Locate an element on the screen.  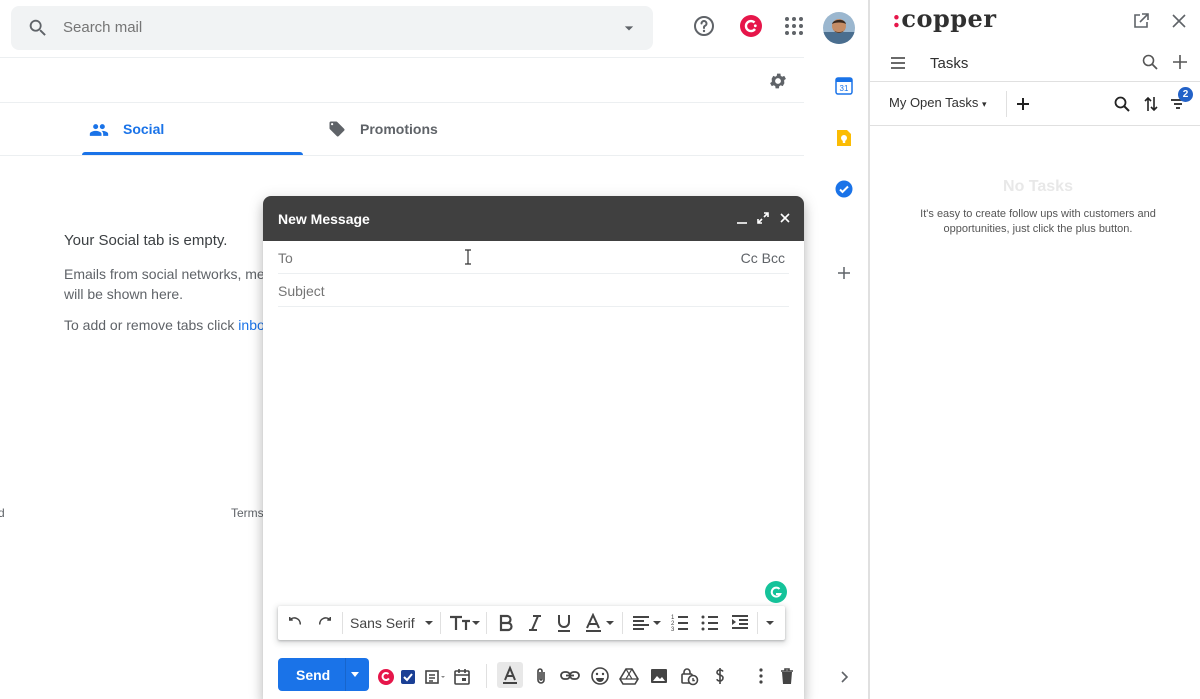
footer-left-text: d is located at coordinates (2, 513).